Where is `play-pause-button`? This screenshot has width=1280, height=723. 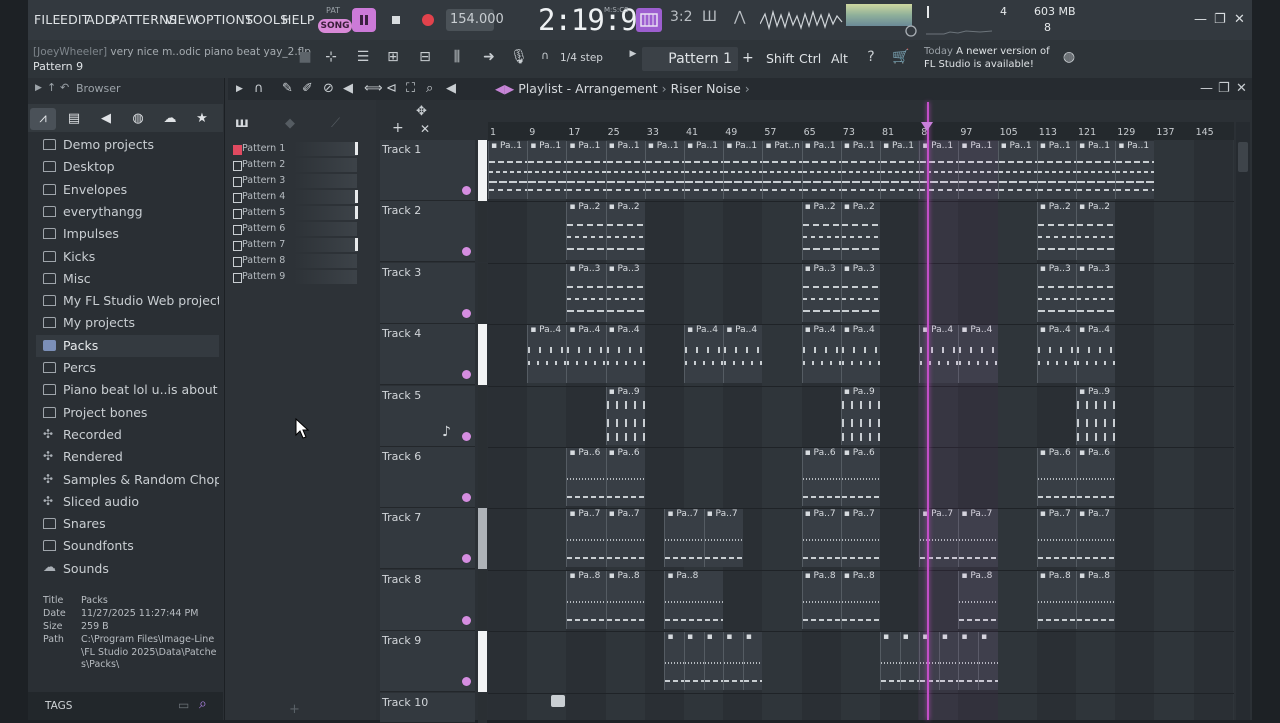 play-pause-button is located at coordinates (364, 20).